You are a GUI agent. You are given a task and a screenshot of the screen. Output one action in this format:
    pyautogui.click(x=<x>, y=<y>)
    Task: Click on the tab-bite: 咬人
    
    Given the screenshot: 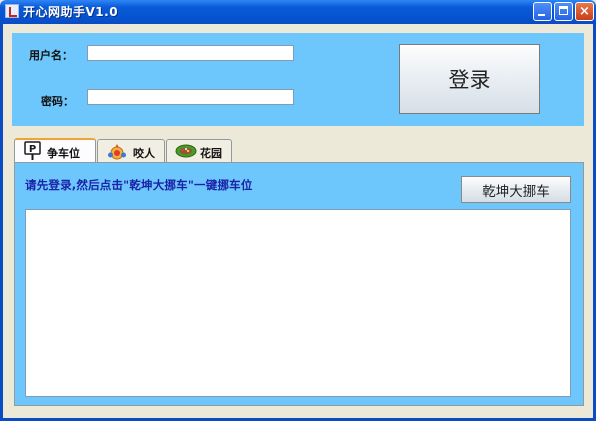 What is the action you would take?
    pyautogui.click(x=131, y=150)
    